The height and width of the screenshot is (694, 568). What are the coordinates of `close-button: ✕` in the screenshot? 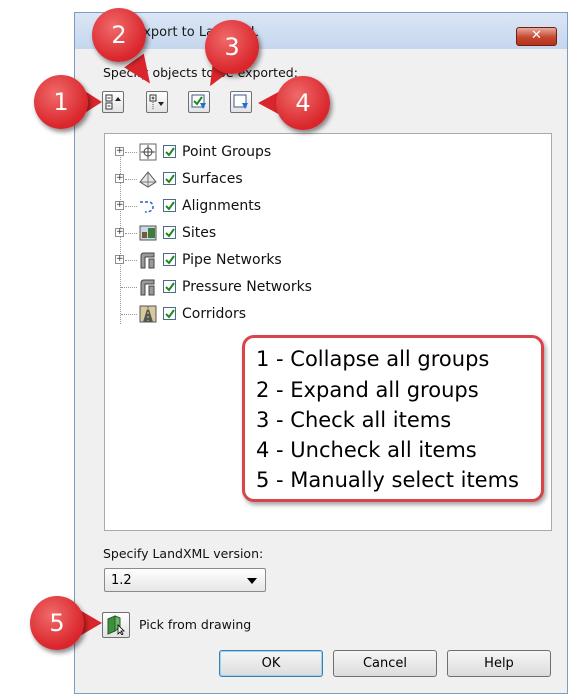 It's located at (536, 36).